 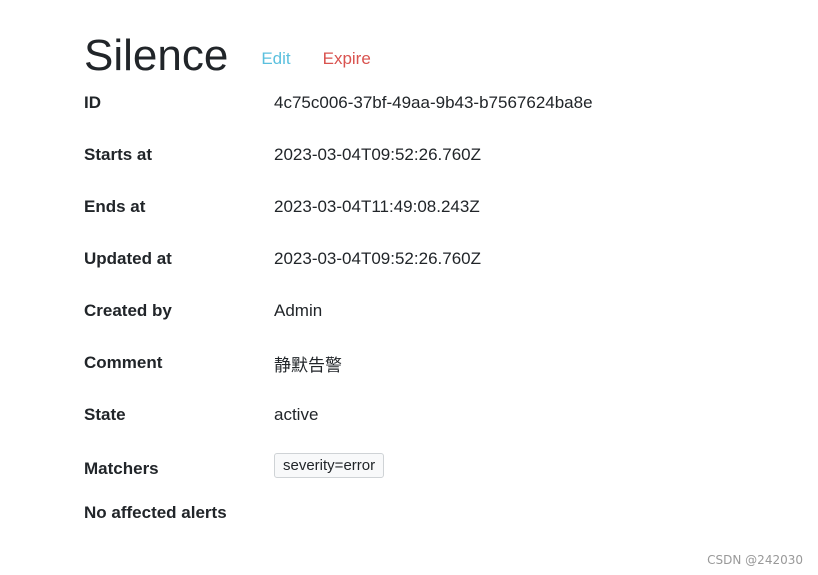 What do you see at coordinates (296, 414) in the screenshot?
I see `field-value: active` at bounding box center [296, 414].